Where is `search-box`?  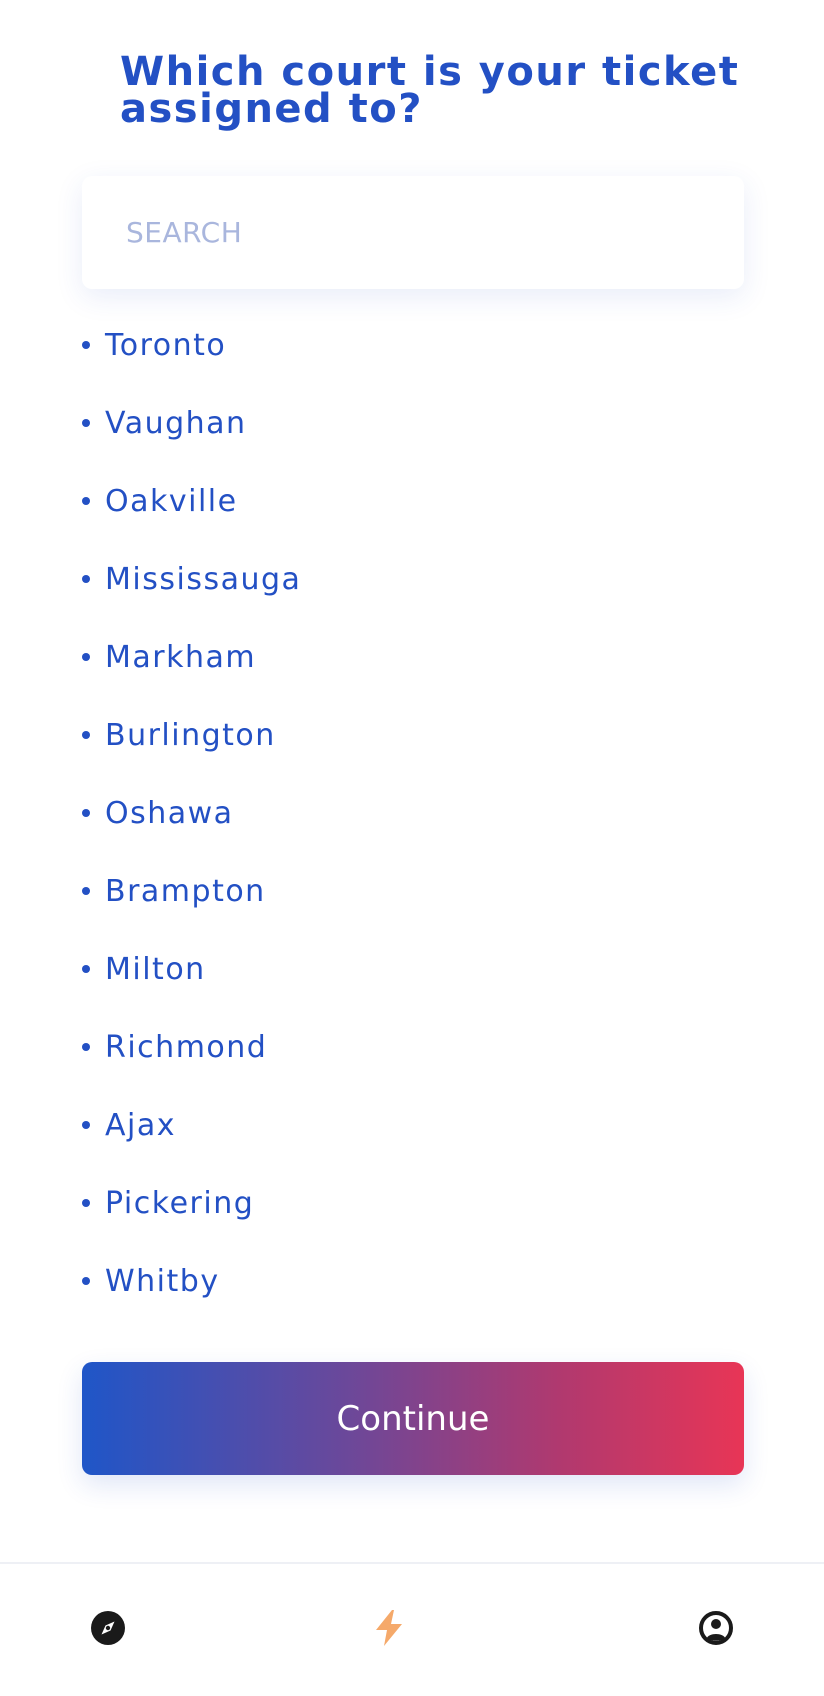
search-box is located at coordinates (413, 232).